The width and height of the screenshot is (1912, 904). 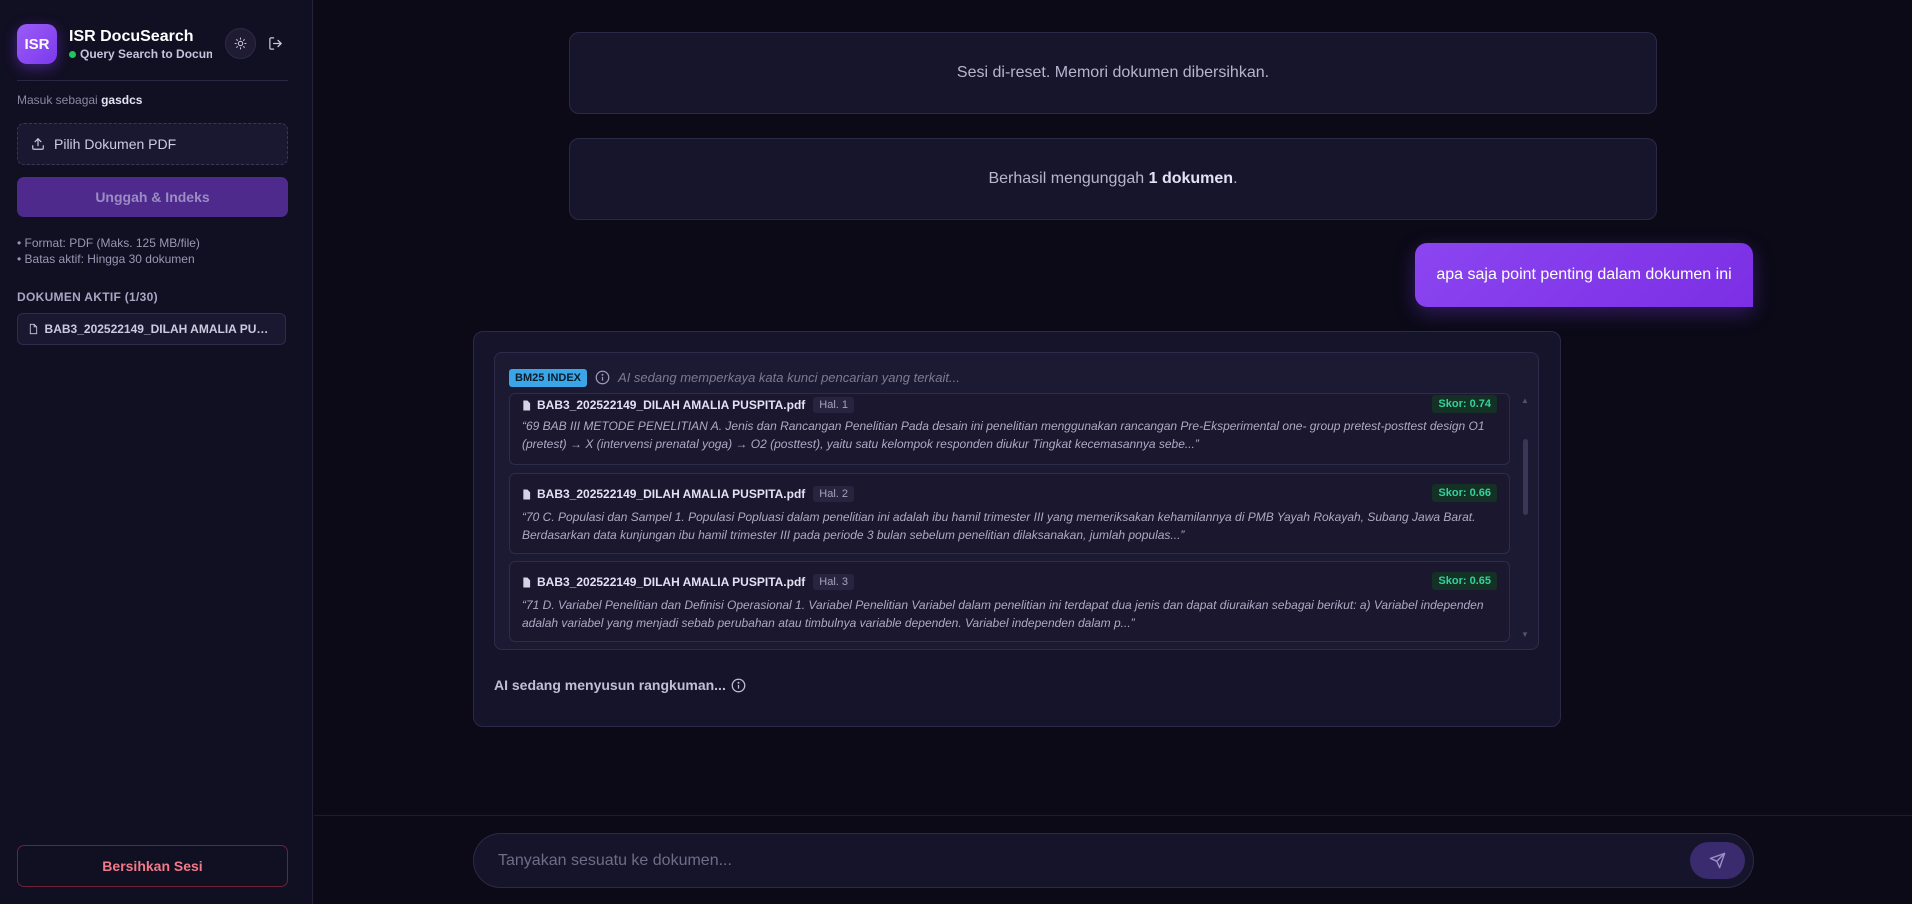 I want to click on clear-session-button: Bersihkan Sesi, so click(x=152, y=866).